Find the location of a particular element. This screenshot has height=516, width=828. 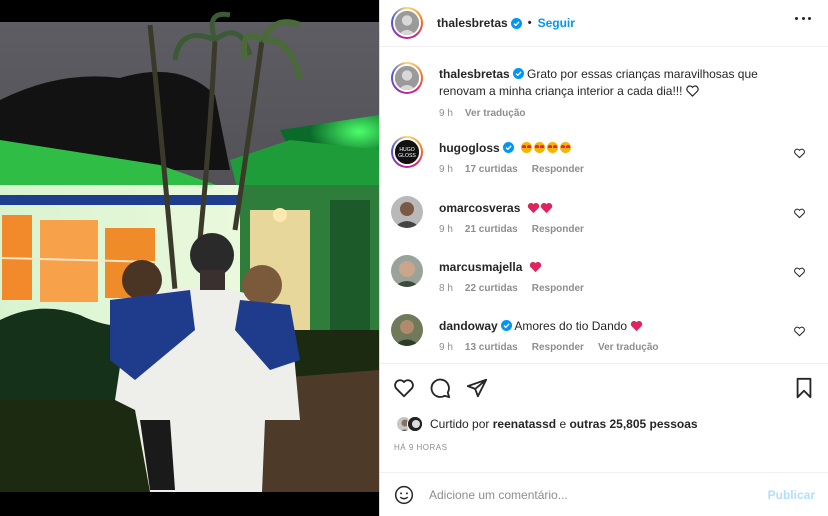

comment-input is located at coordinates (579, 494).